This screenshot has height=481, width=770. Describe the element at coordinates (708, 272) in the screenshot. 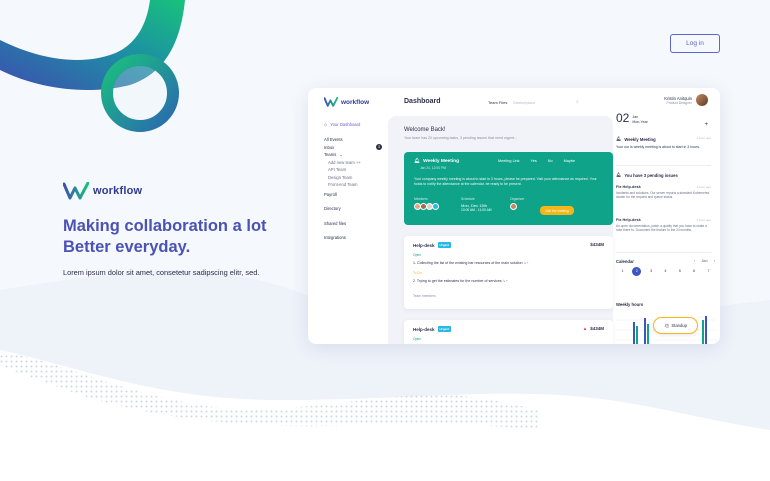

I see `calendar-day: 7` at that location.